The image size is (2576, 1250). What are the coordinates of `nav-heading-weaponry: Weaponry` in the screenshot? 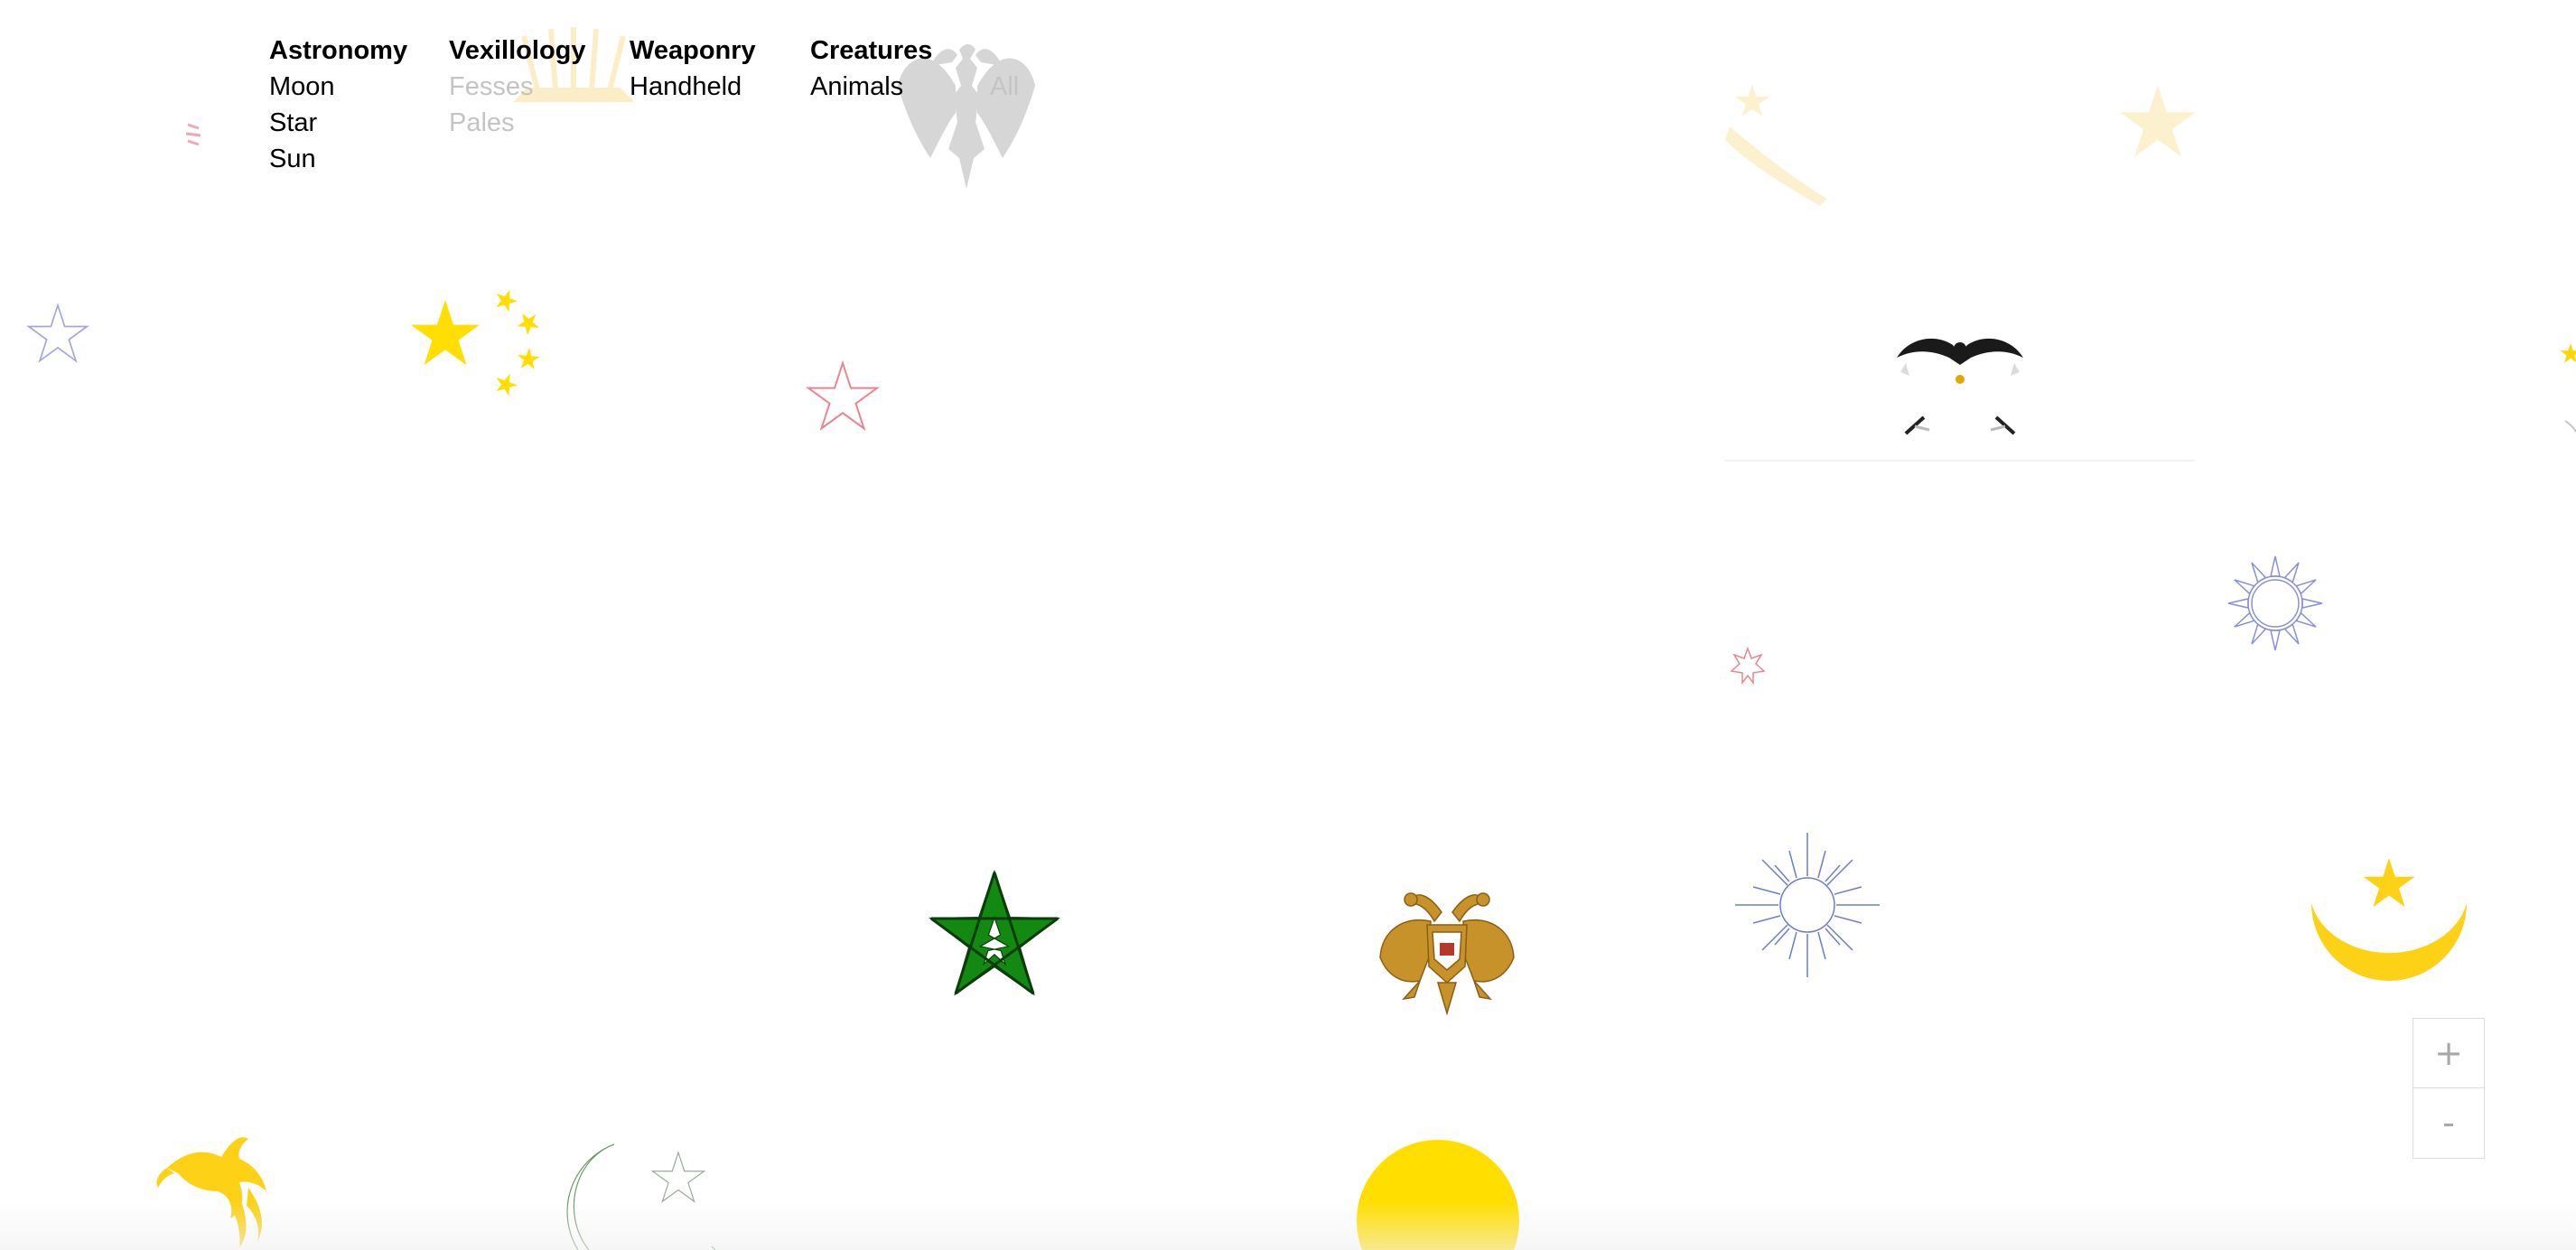 It's located at (693, 51).